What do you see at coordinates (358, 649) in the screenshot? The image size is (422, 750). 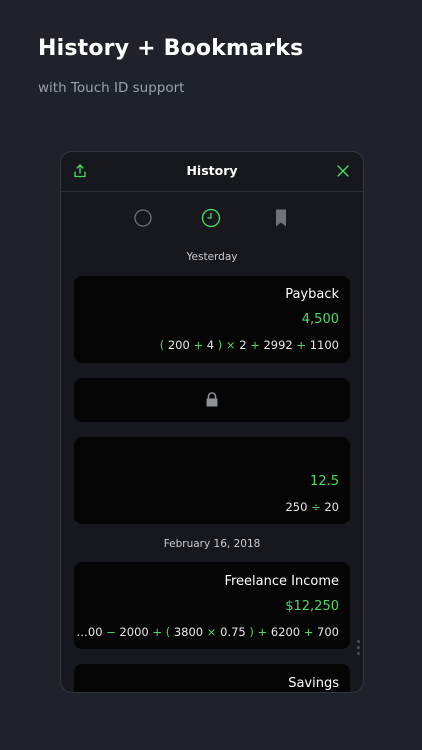 I see `scroll-indicator` at bounding box center [358, 649].